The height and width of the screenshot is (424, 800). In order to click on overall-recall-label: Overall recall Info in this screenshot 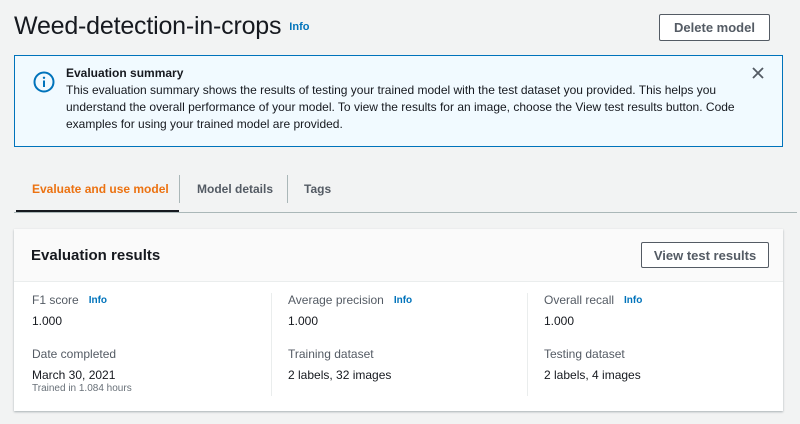, I will do `click(593, 300)`.